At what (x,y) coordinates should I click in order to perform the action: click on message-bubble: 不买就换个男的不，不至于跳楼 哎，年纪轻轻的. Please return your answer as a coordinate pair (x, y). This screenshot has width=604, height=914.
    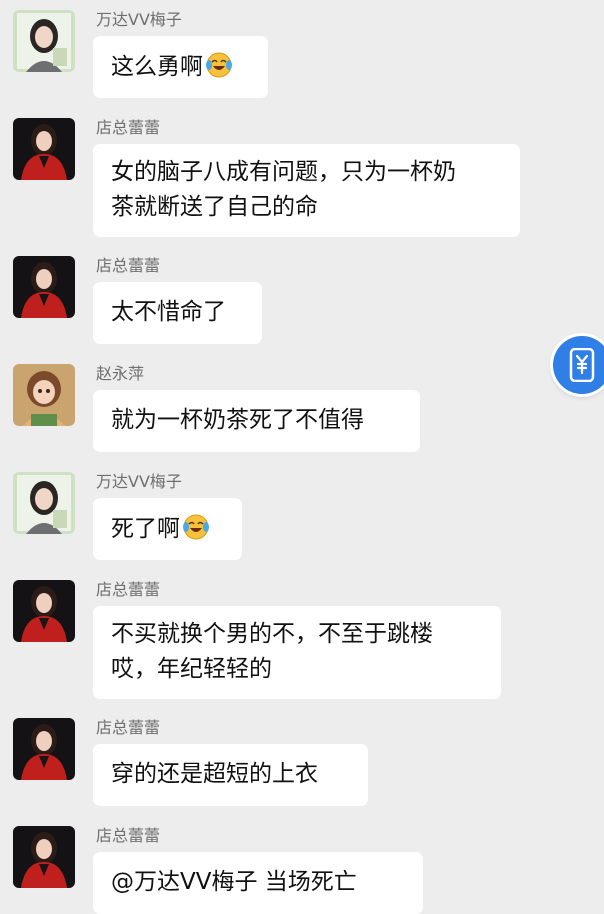
    Looking at the image, I should click on (297, 652).